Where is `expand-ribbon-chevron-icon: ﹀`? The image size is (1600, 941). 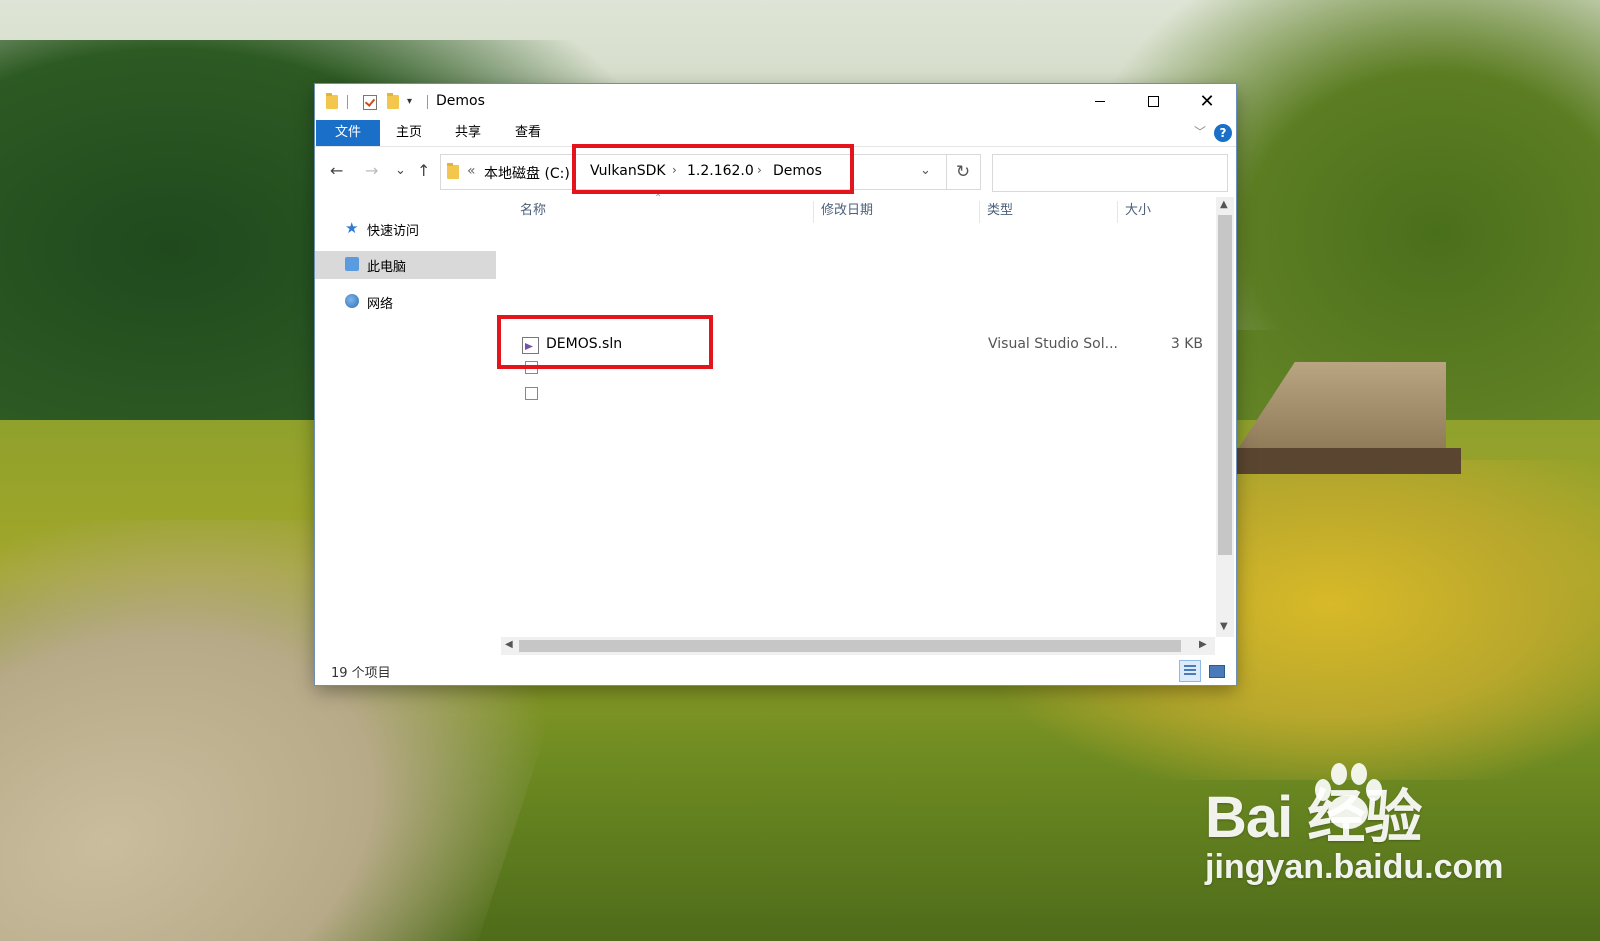
expand-ribbon-chevron-icon: ﹀ is located at coordinates (1200, 131).